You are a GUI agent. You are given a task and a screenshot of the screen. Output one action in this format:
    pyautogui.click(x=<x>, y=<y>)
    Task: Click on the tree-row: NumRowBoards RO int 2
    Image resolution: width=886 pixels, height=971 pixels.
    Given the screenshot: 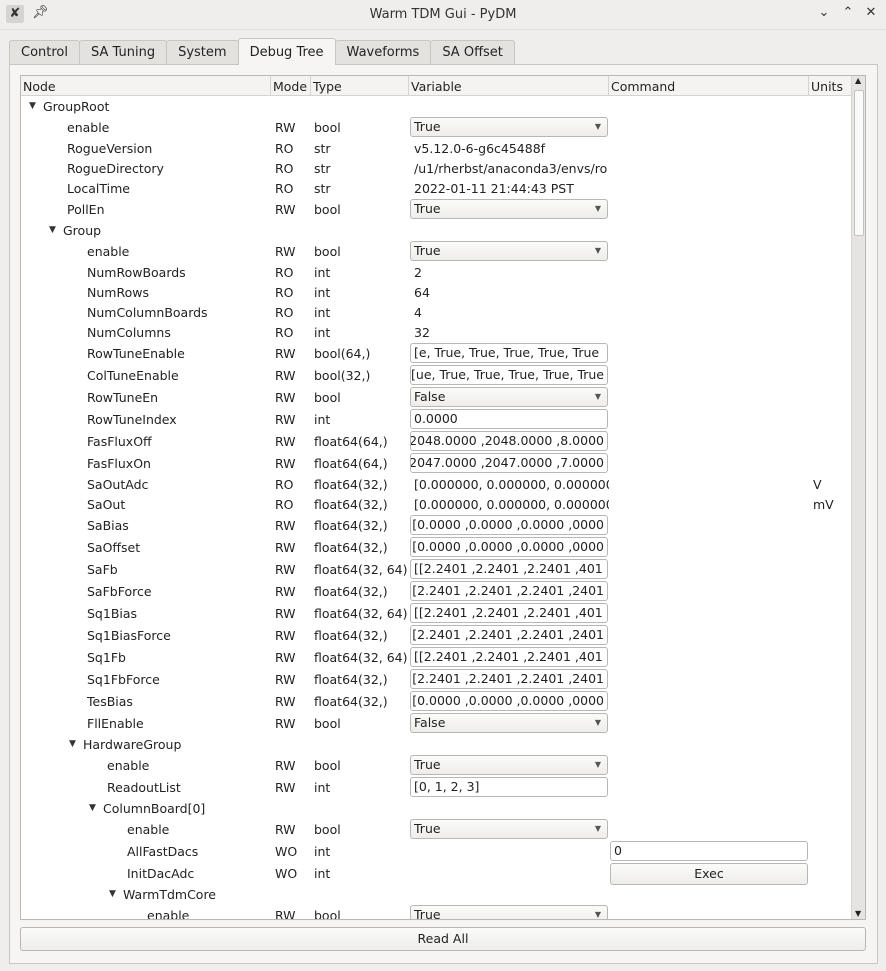 What is the action you would take?
    pyautogui.click(x=436, y=272)
    